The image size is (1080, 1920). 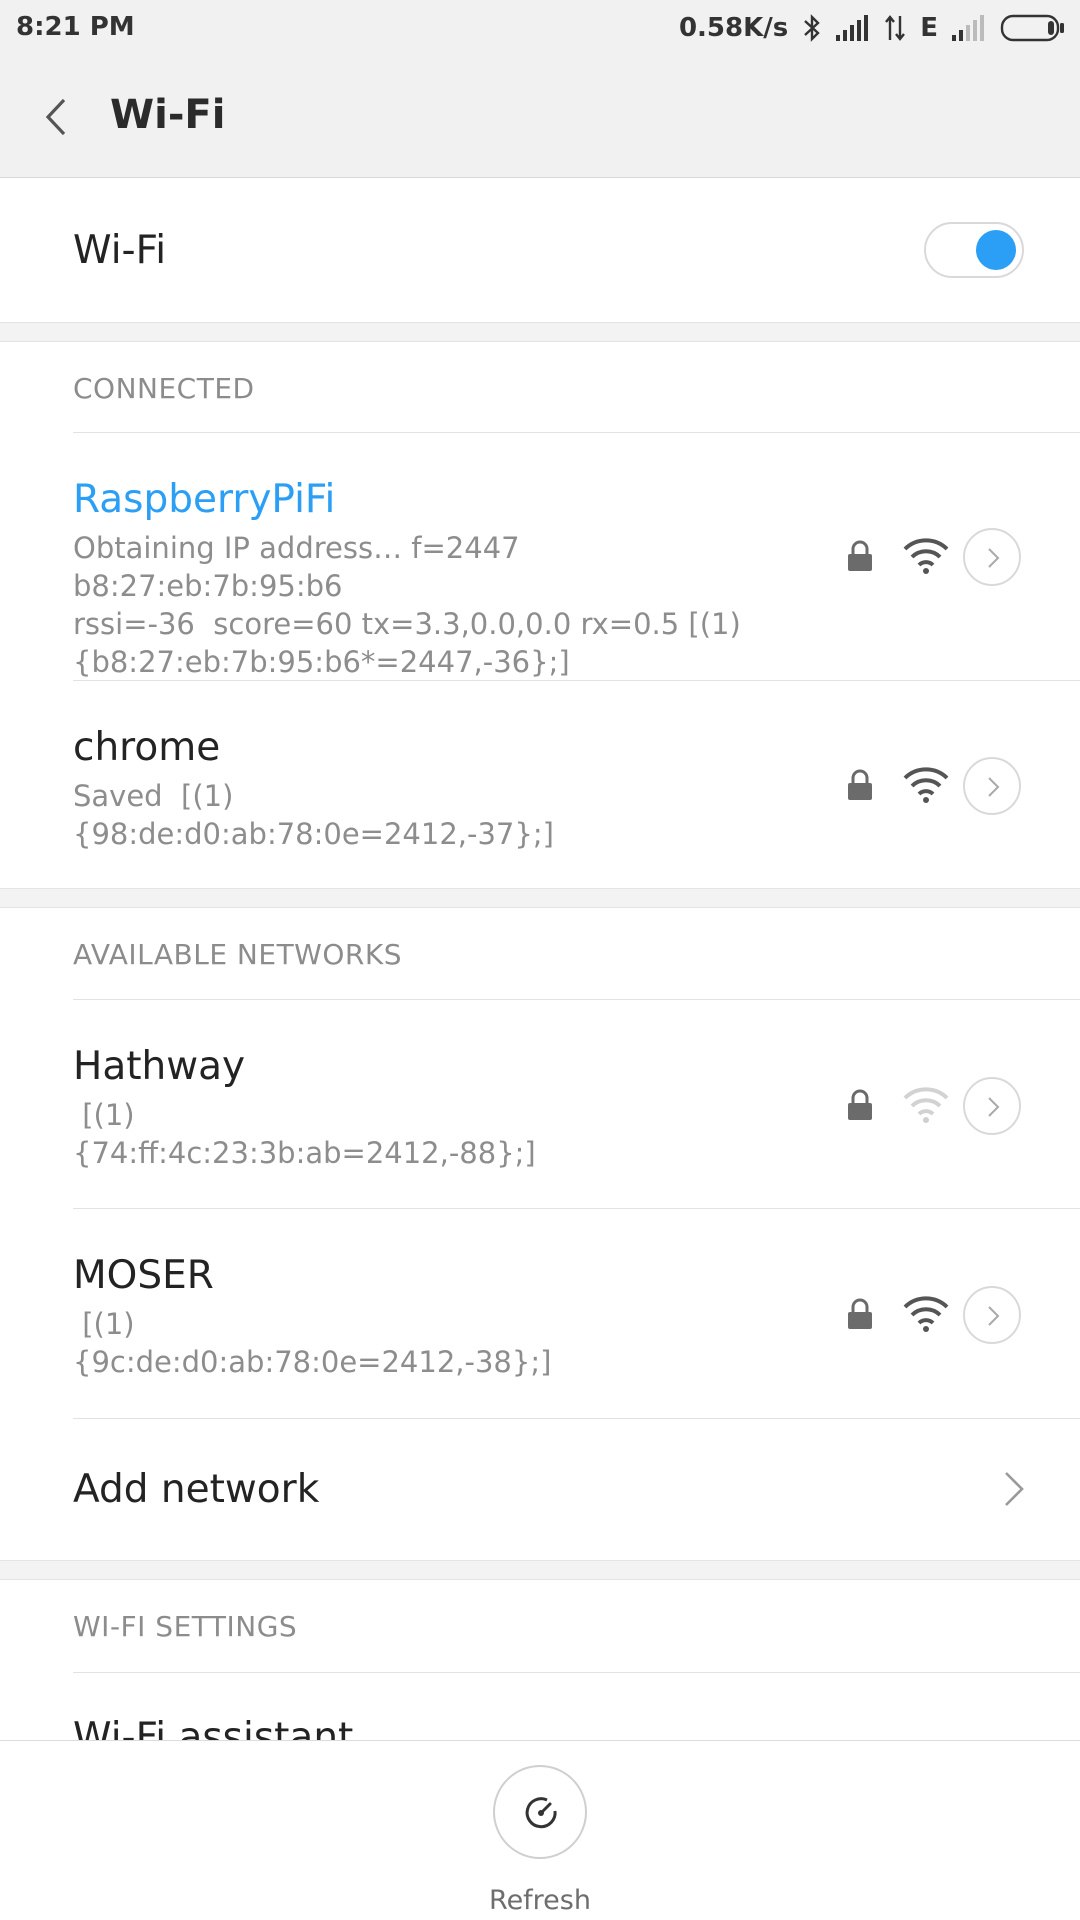 I want to click on wifi-toggle-switch, so click(x=974, y=250).